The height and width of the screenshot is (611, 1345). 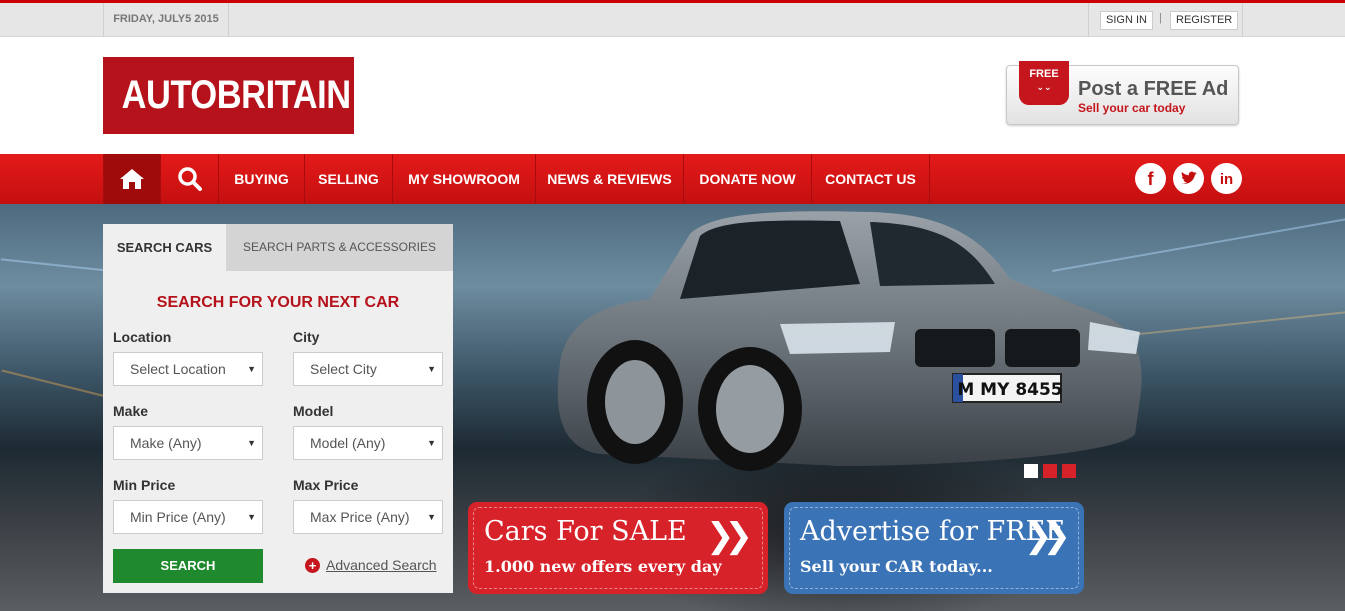 What do you see at coordinates (343, 369) in the screenshot?
I see `city-value: Select City` at bounding box center [343, 369].